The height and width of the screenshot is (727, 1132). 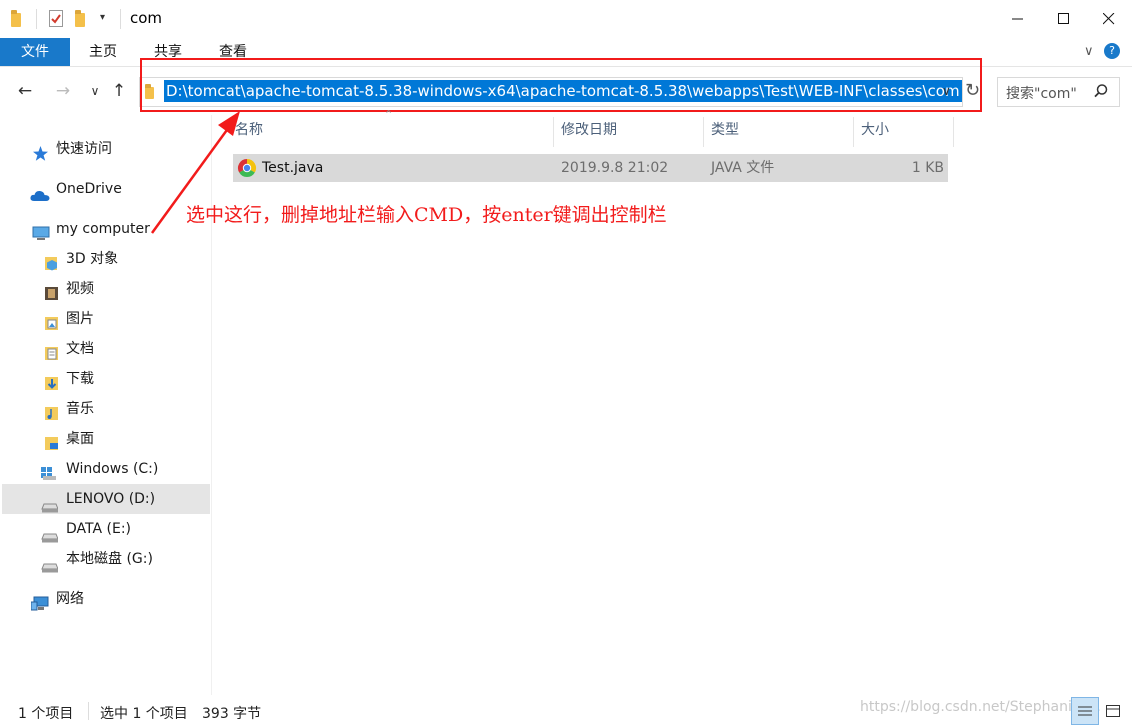 What do you see at coordinates (51, 261) in the screenshot?
I see `3d-objects-icon` at bounding box center [51, 261].